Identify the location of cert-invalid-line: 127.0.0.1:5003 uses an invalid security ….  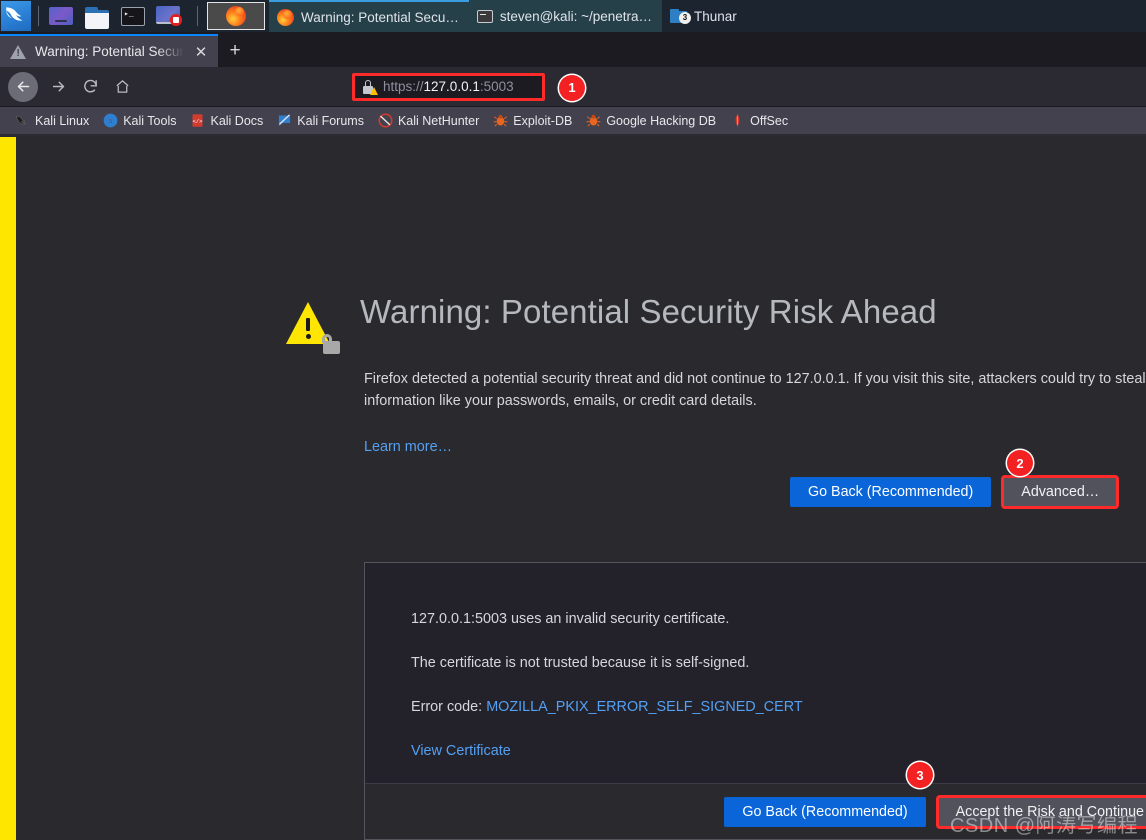
(570, 619).